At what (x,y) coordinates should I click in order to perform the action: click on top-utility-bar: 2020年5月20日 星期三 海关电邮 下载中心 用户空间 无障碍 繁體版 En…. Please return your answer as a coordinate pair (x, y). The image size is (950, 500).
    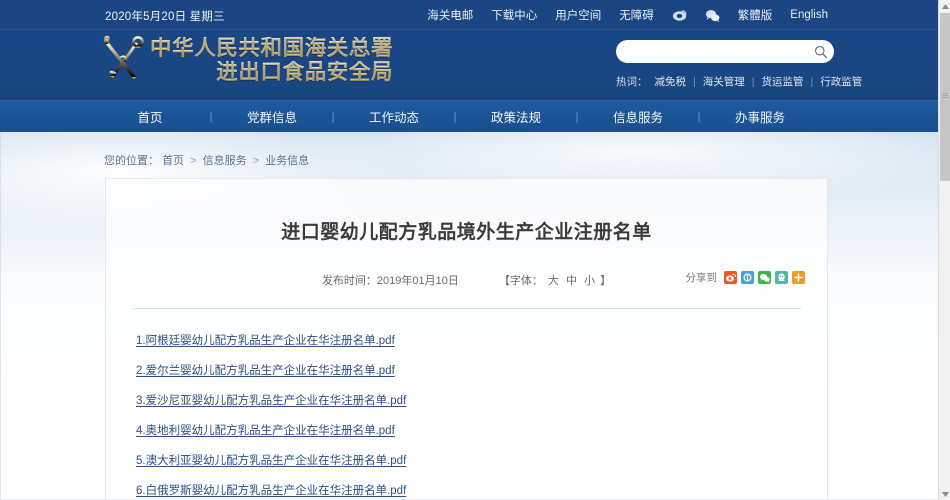
    Looking at the image, I should click on (469, 15).